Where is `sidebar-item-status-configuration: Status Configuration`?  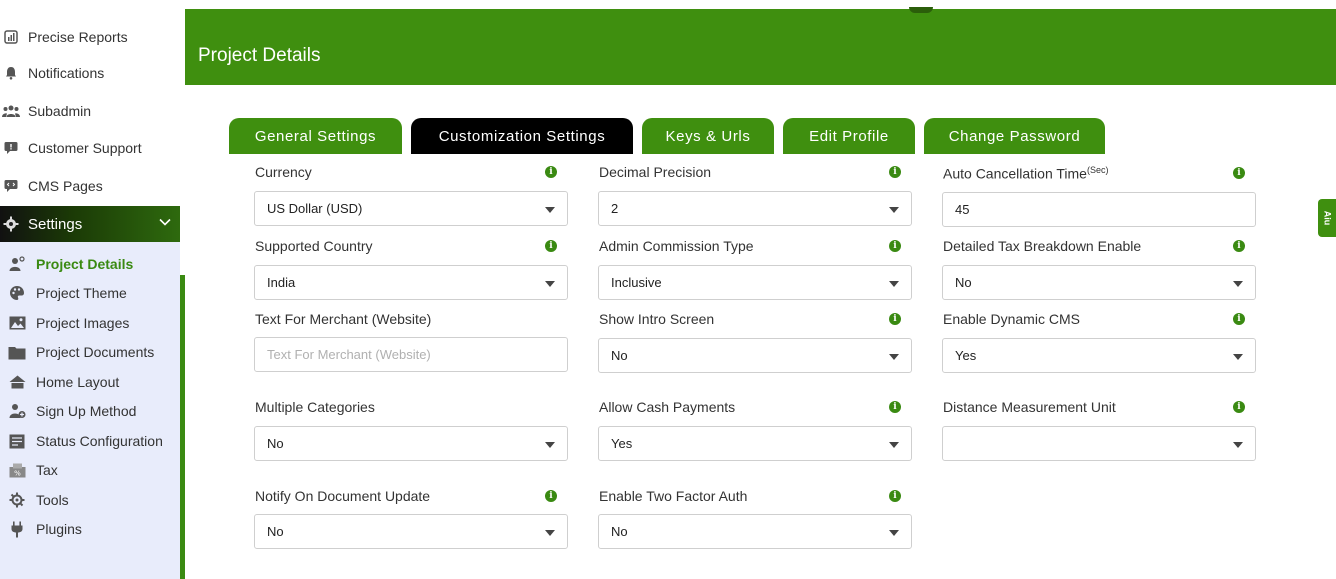
sidebar-item-status-configuration: Status Configuration is located at coordinates (90, 441).